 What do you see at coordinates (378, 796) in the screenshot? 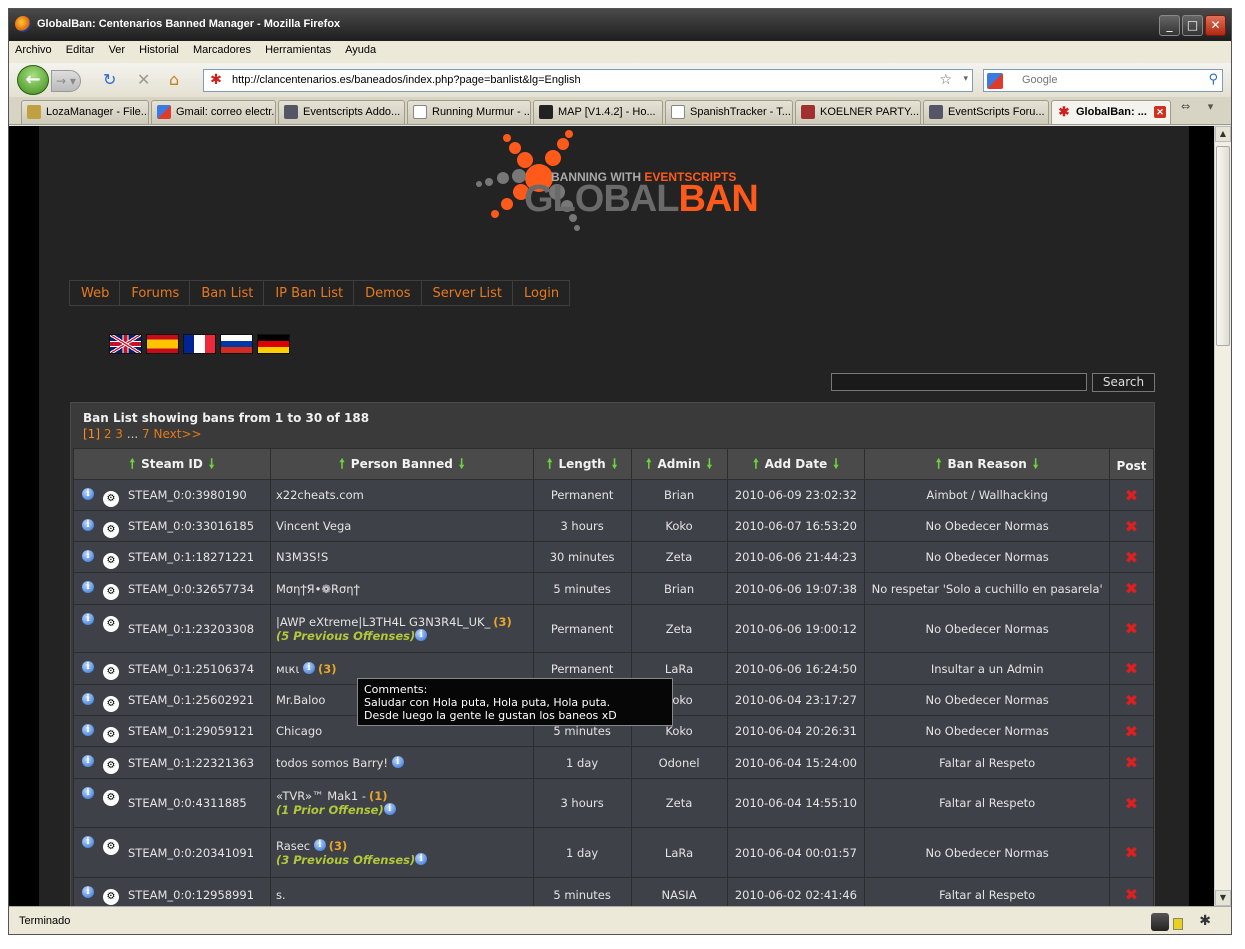
I see `offense-count: (1)` at bounding box center [378, 796].